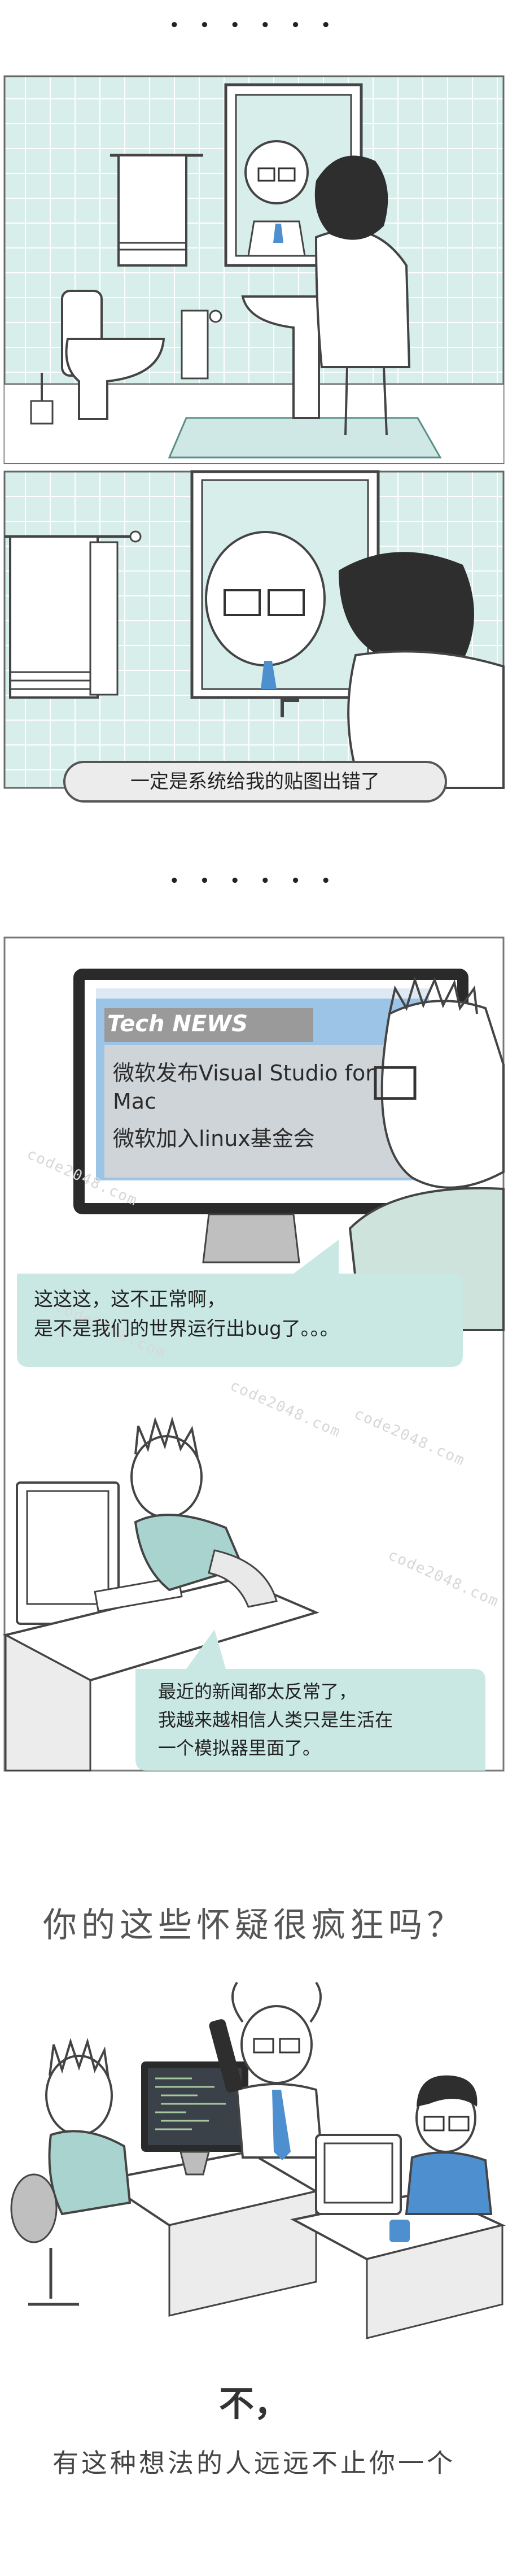 This screenshot has width=508, height=2576. I want to click on conclusion-text: 有这种想法的人远远不止你一个, so click(254, 2463).